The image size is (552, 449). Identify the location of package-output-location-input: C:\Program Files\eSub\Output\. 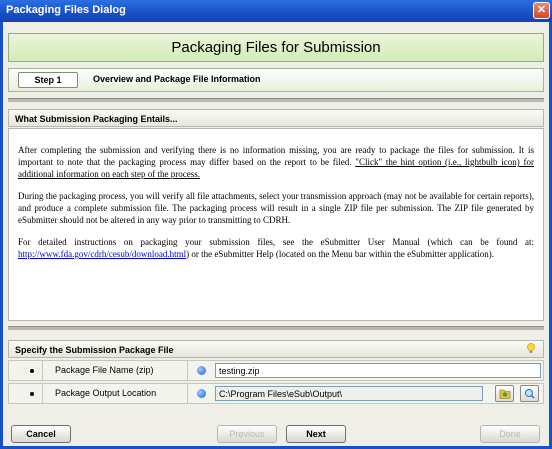
(349, 393).